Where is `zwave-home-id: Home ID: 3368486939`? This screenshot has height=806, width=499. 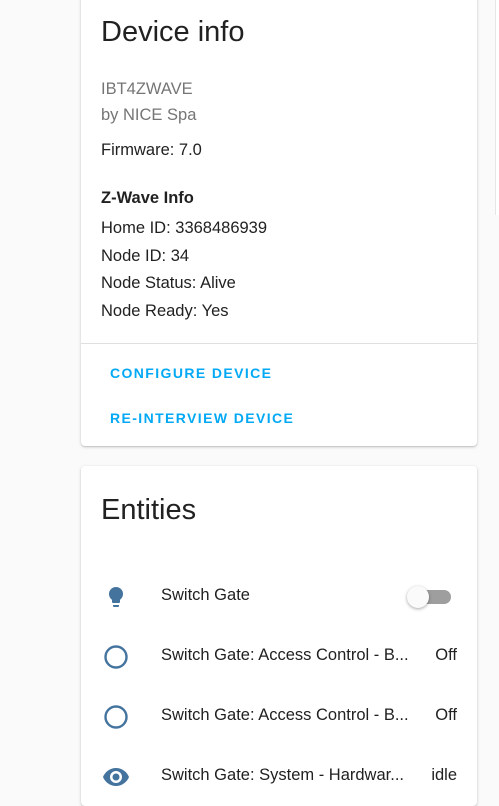
zwave-home-id: Home ID: 3368486939 is located at coordinates (184, 228).